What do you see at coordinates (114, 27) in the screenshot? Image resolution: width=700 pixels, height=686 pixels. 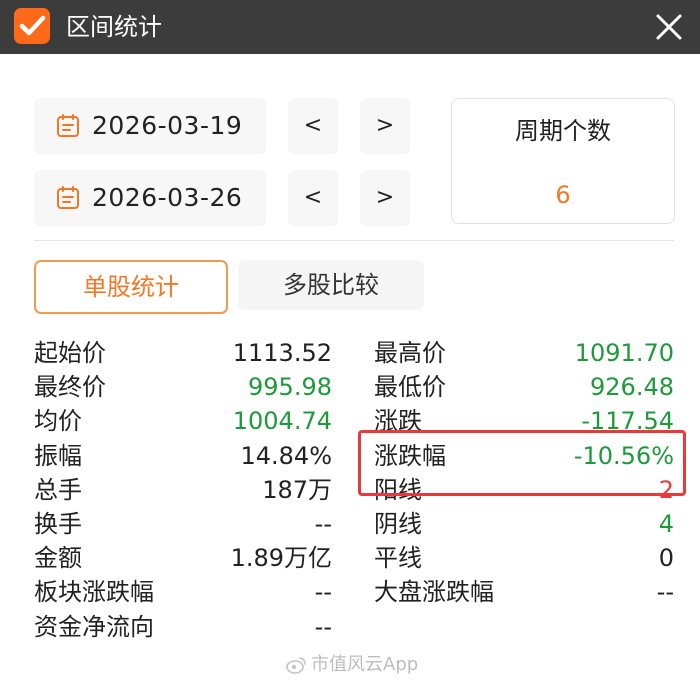 I see `window-title: 区间统计` at bounding box center [114, 27].